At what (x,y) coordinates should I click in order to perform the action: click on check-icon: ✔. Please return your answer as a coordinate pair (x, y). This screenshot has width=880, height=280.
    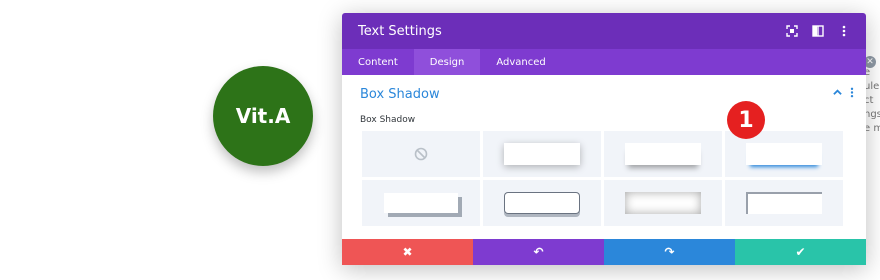
    Looking at the image, I should click on (800, 252).